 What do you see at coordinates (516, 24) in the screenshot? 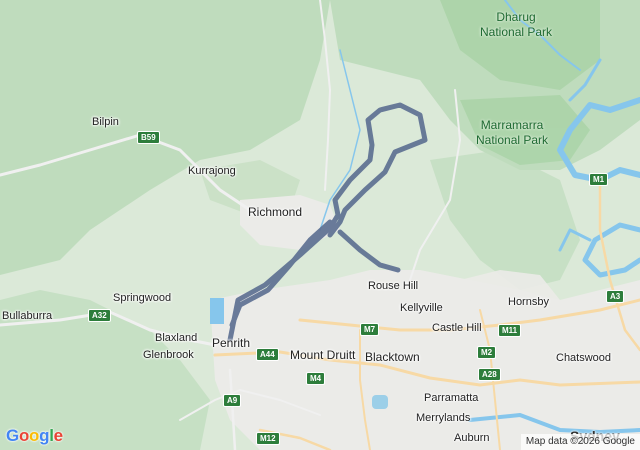
I see `label-dharug-national-park: Dharug National Park` at bounding box center [516, 24].